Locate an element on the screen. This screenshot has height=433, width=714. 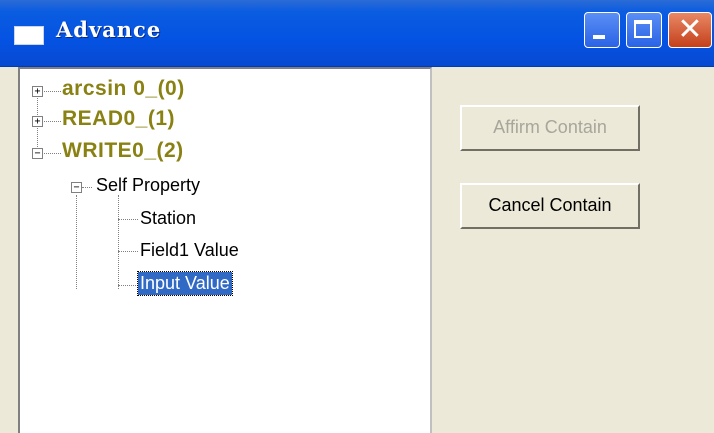
maximize-button is located at coordinates (644, 30).